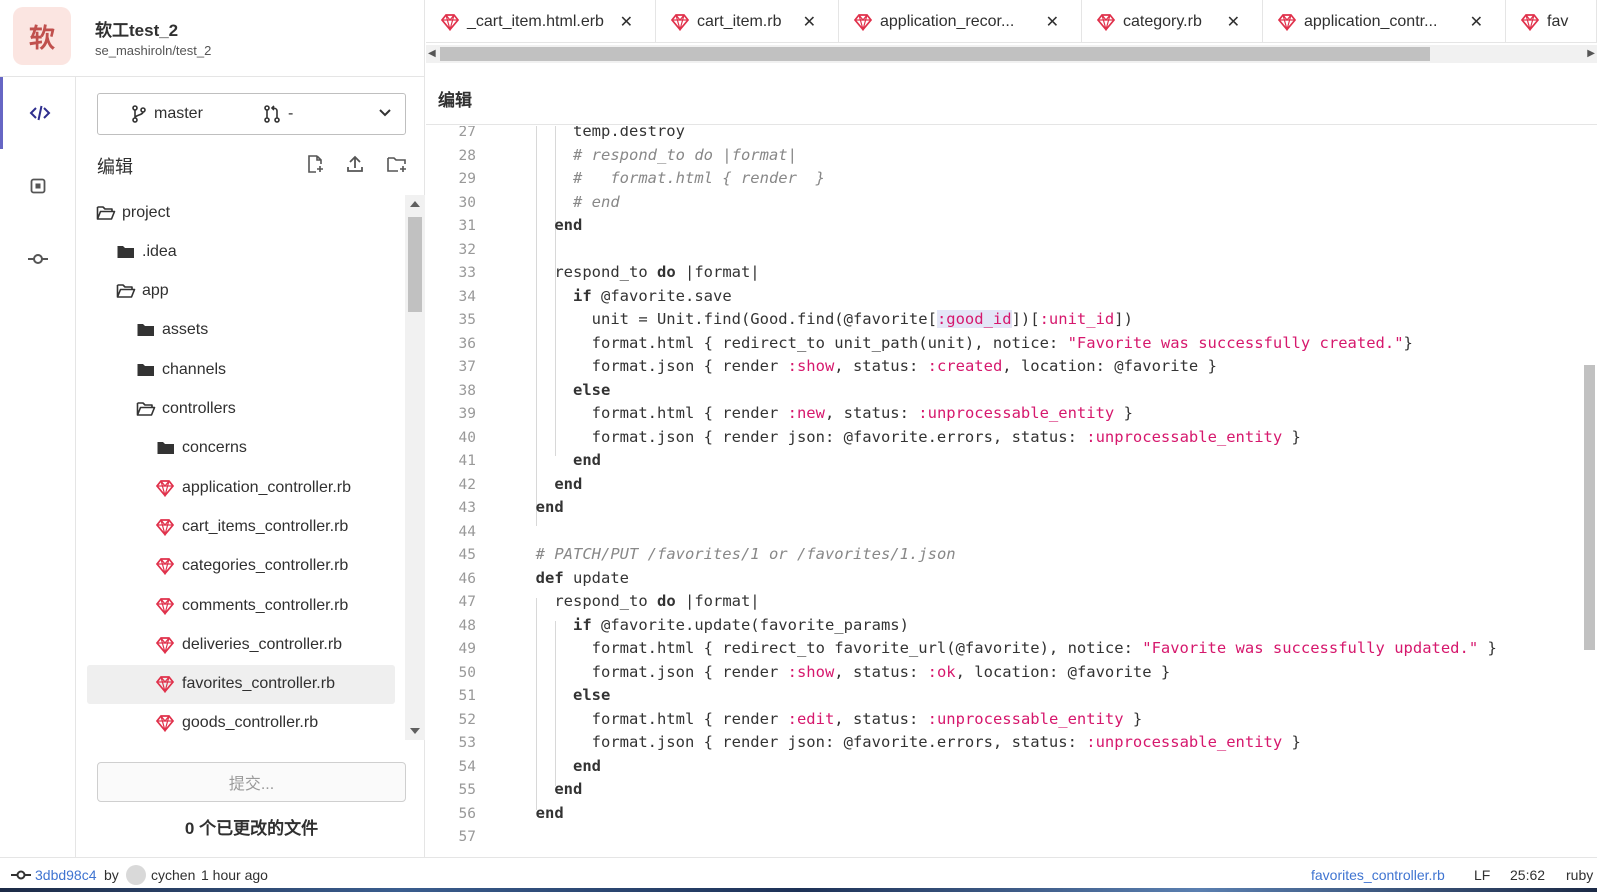 This screenshot has width=1597, height=892. Describe the element at coordinates (935, 54) in the screenshot. I see `tabs-scroll-thumb` at that location.